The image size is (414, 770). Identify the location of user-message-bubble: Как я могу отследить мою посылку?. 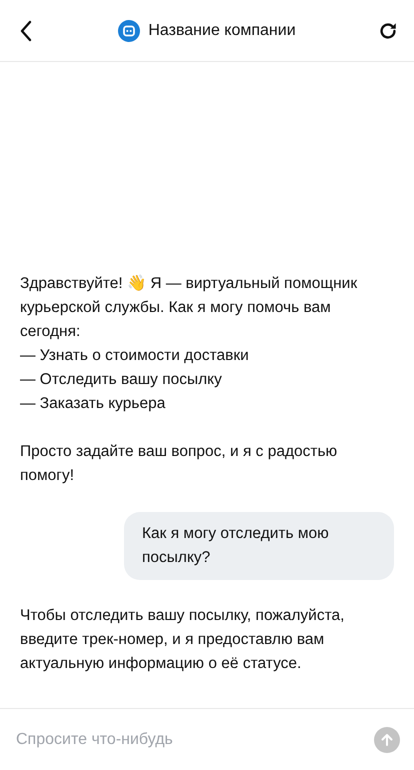
(259, 546).